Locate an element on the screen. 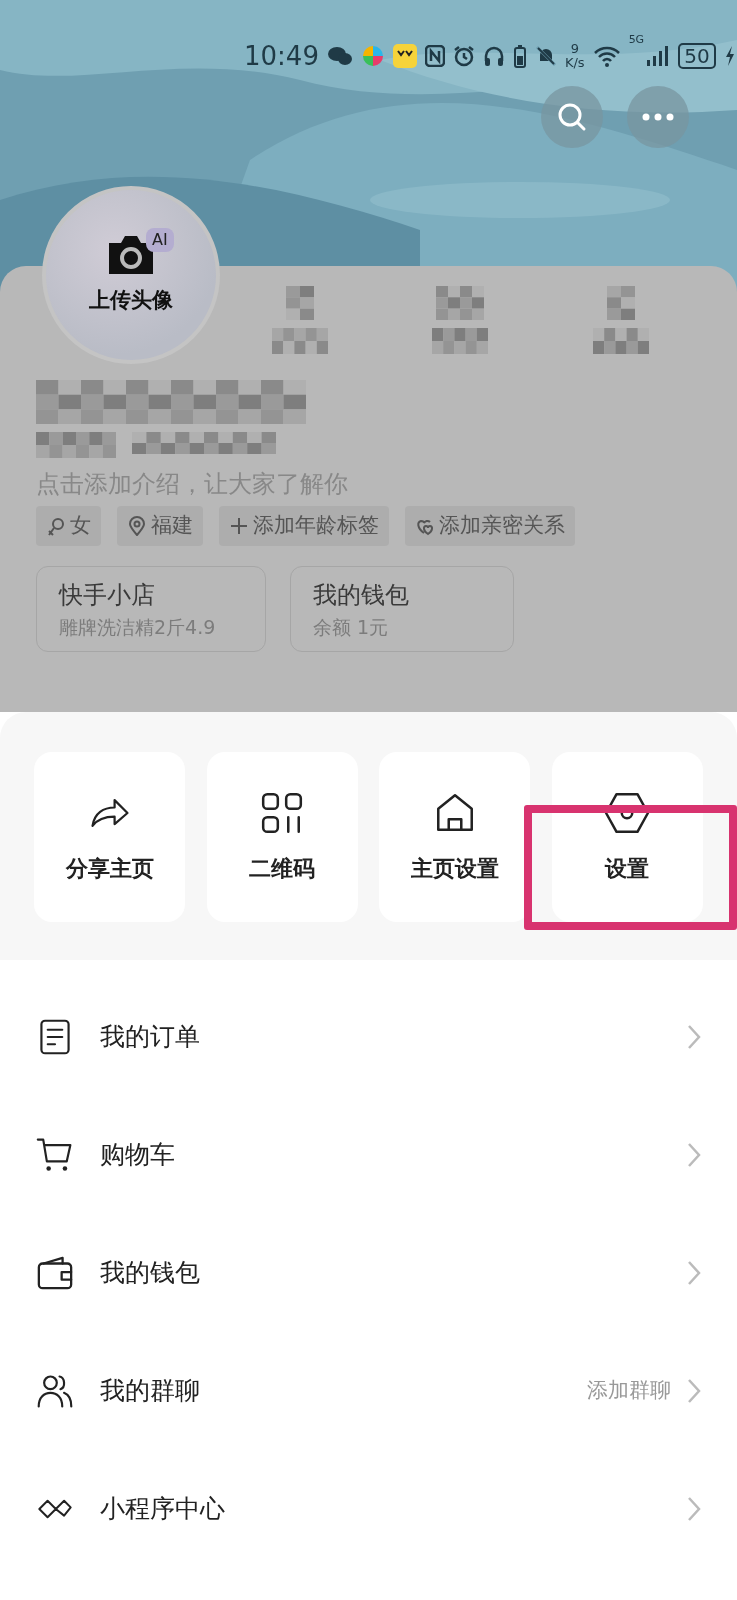 The width and height of the screenshot is (737, 1600). headphones-icon is located at coordinates (493, 56).